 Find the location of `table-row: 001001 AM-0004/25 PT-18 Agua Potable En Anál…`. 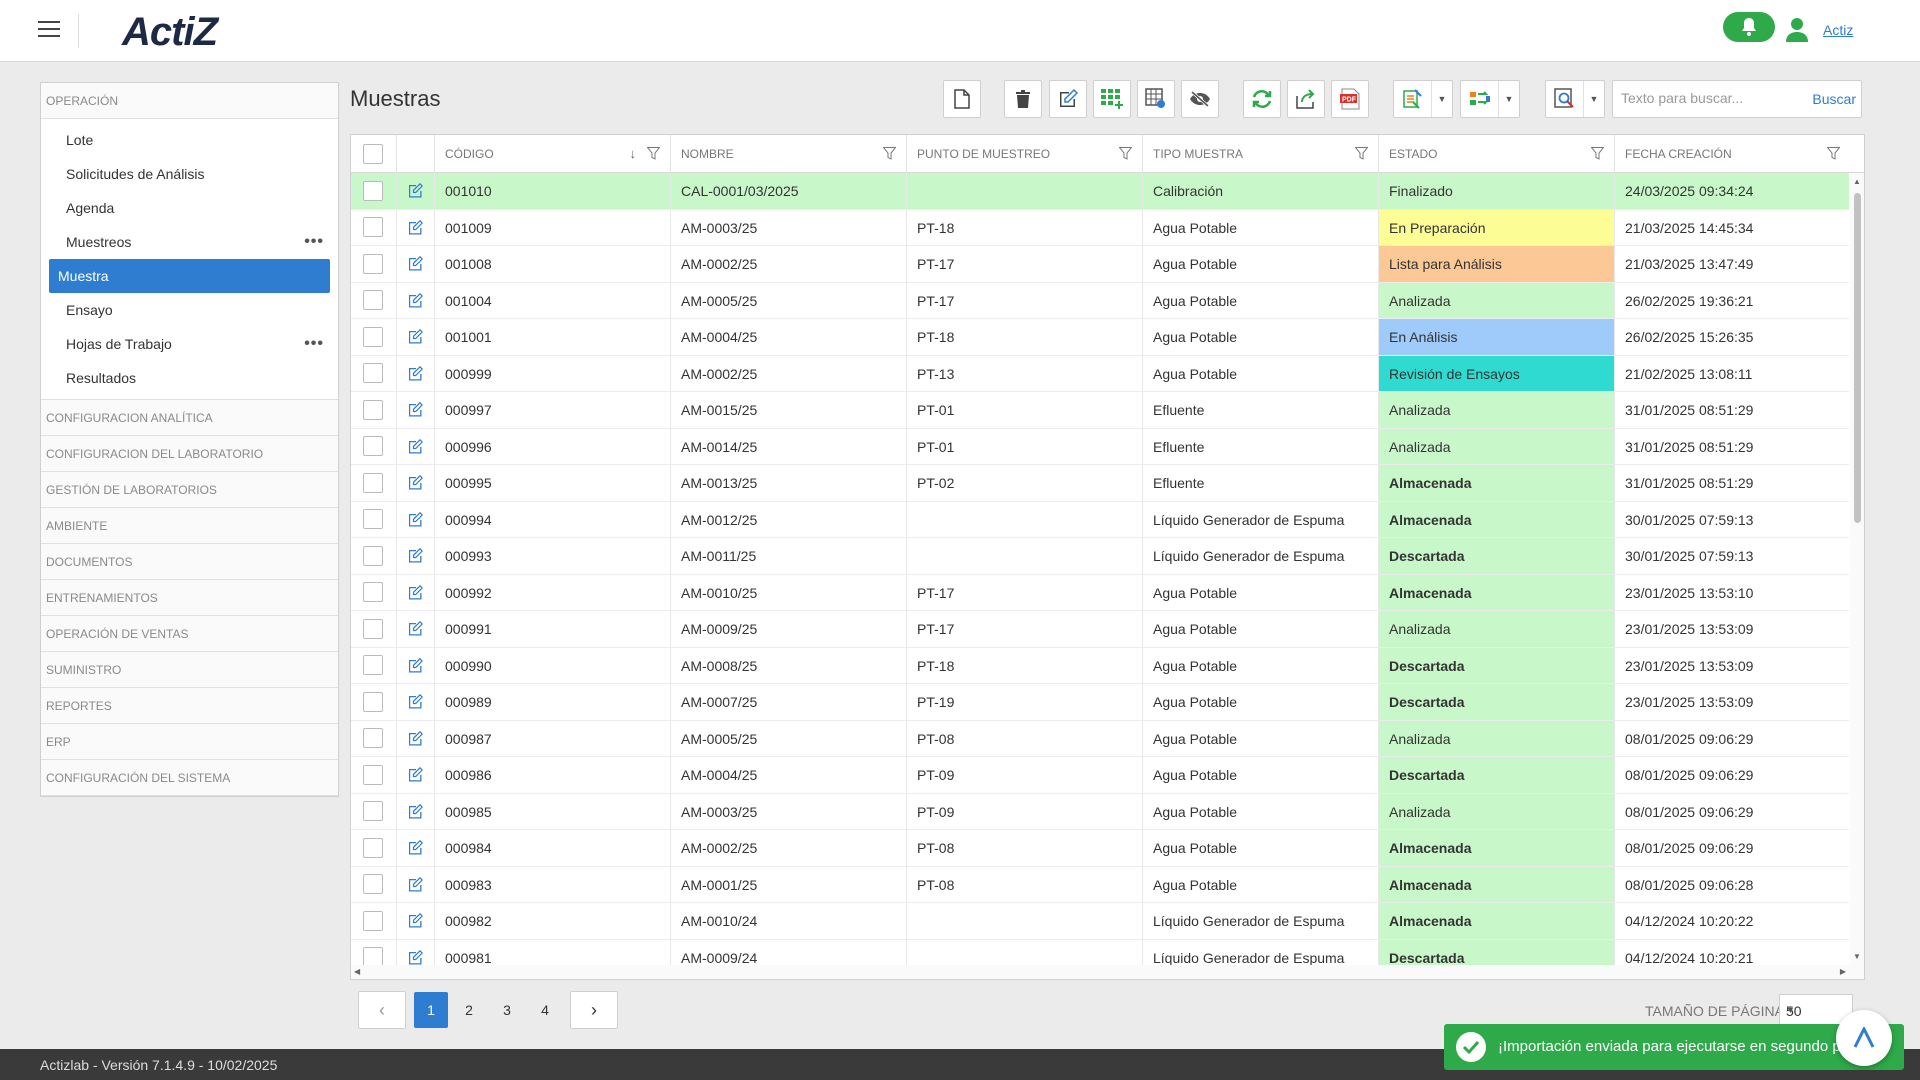

table-row: 001001 AM-0004/25 PT-18 Agua Potable En Anál… is located at coordinates (1100, 337).